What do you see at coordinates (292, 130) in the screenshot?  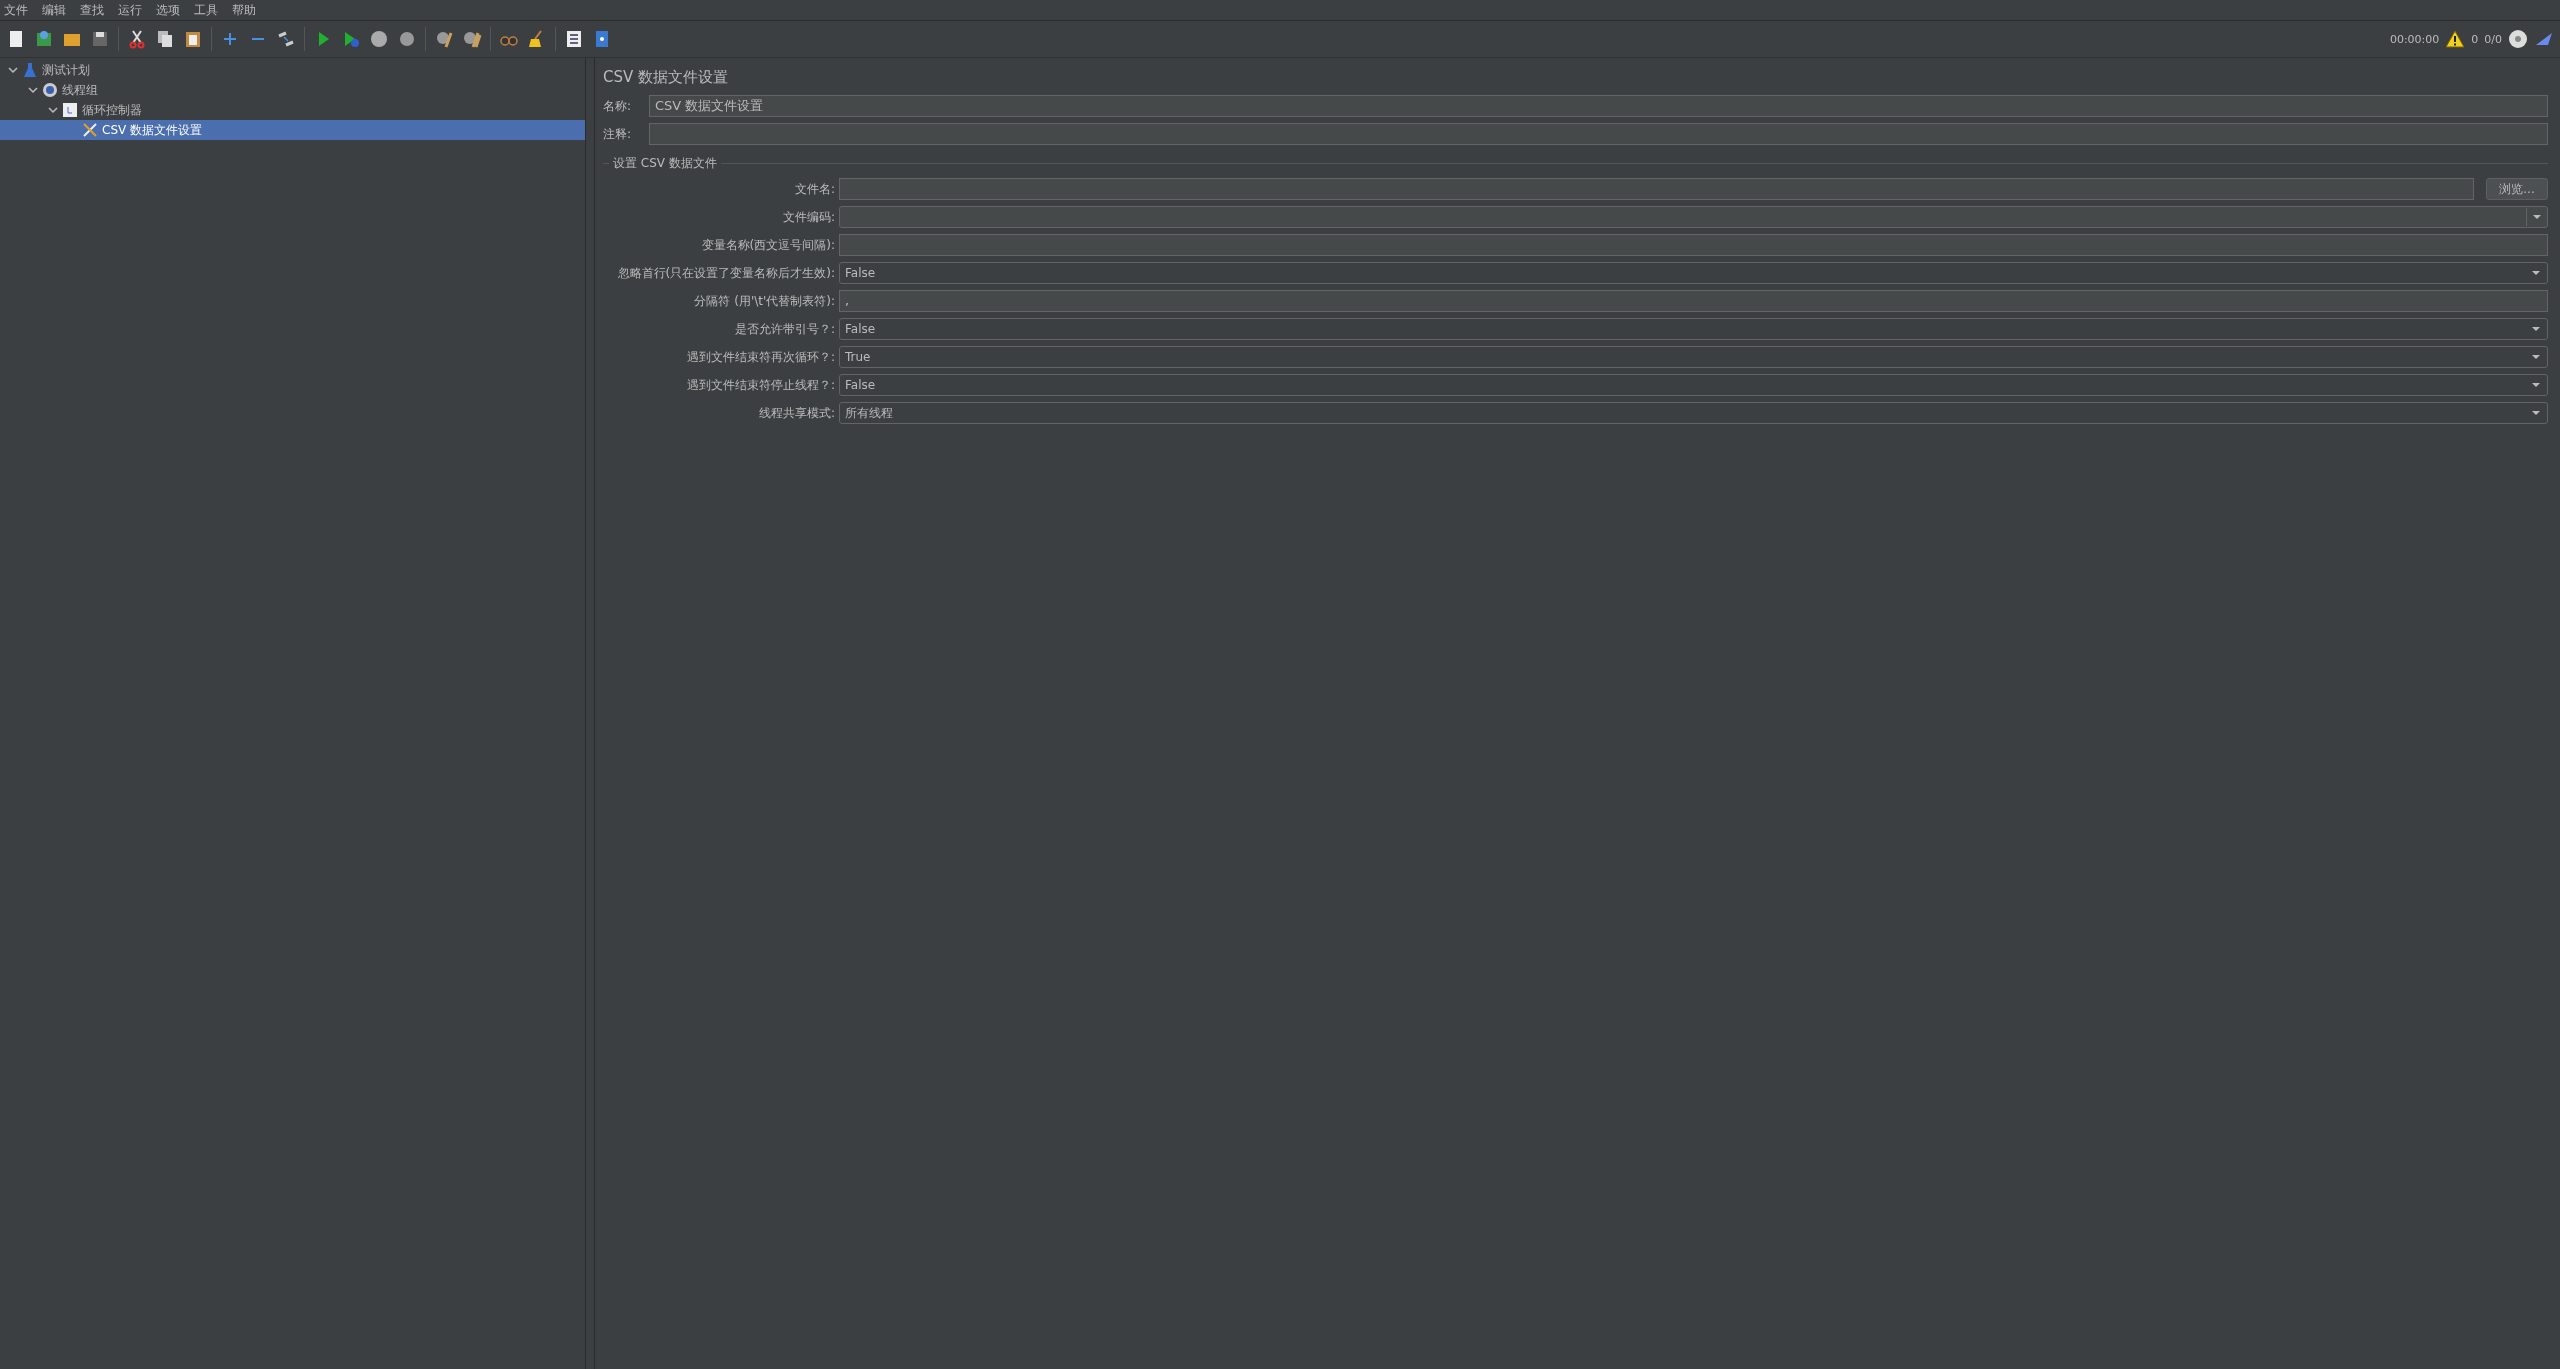 I see `tree-row: CSV 数据文件设置` at bounding box center [292, 130].